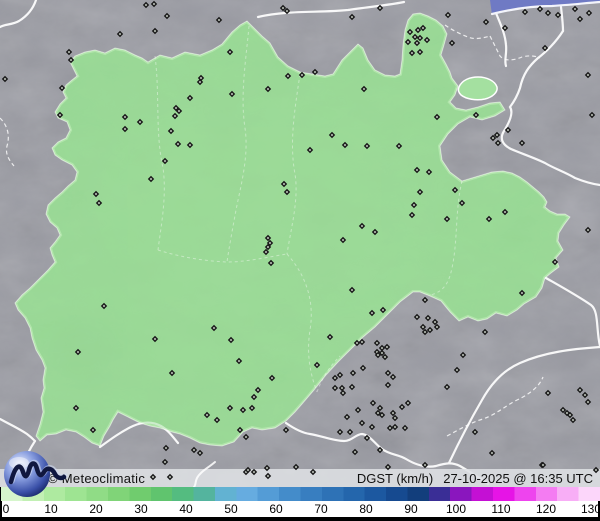 Image resolution: width=600 pixels, height=521 pixels. I want to click on legend-color-bar, so click(300, 494).